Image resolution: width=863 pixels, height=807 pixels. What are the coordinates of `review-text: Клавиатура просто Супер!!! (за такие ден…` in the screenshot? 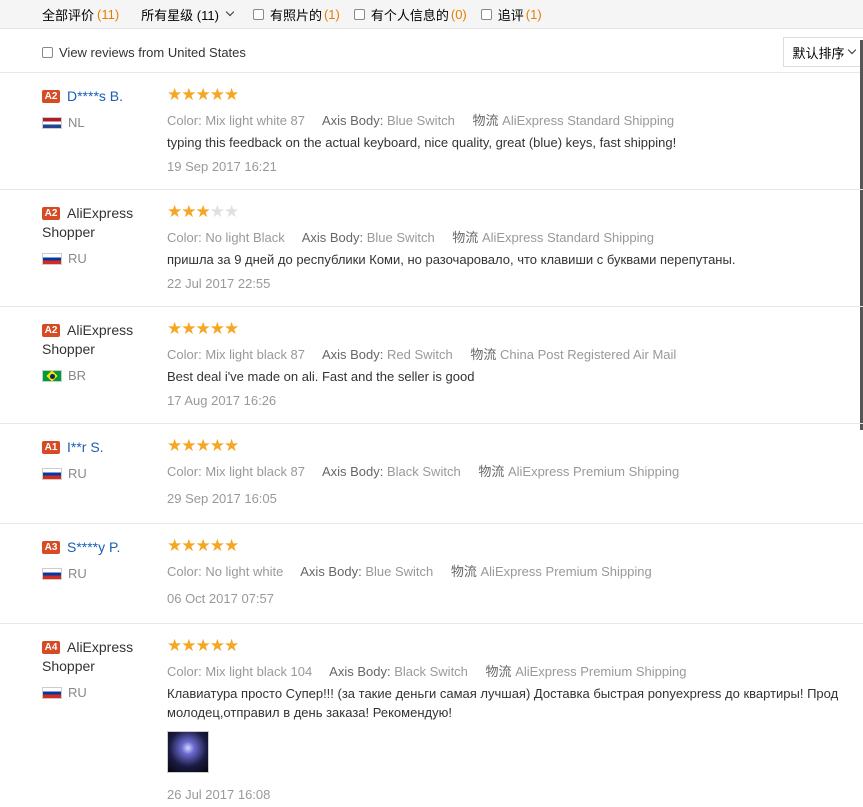 It's located at (503, 693).